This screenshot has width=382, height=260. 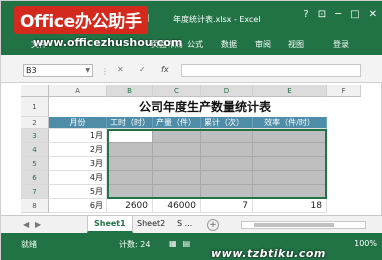 What do you see at coordinates (205, 107) in the screenshot?
I see `sheet-title: 公司年度生产数量统计表` at bounding box center [205, 107].